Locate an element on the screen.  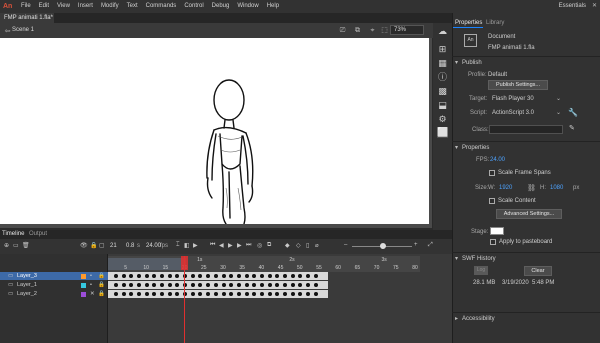
elapsed-time: 0.8 is located at coordinates (130, 246).